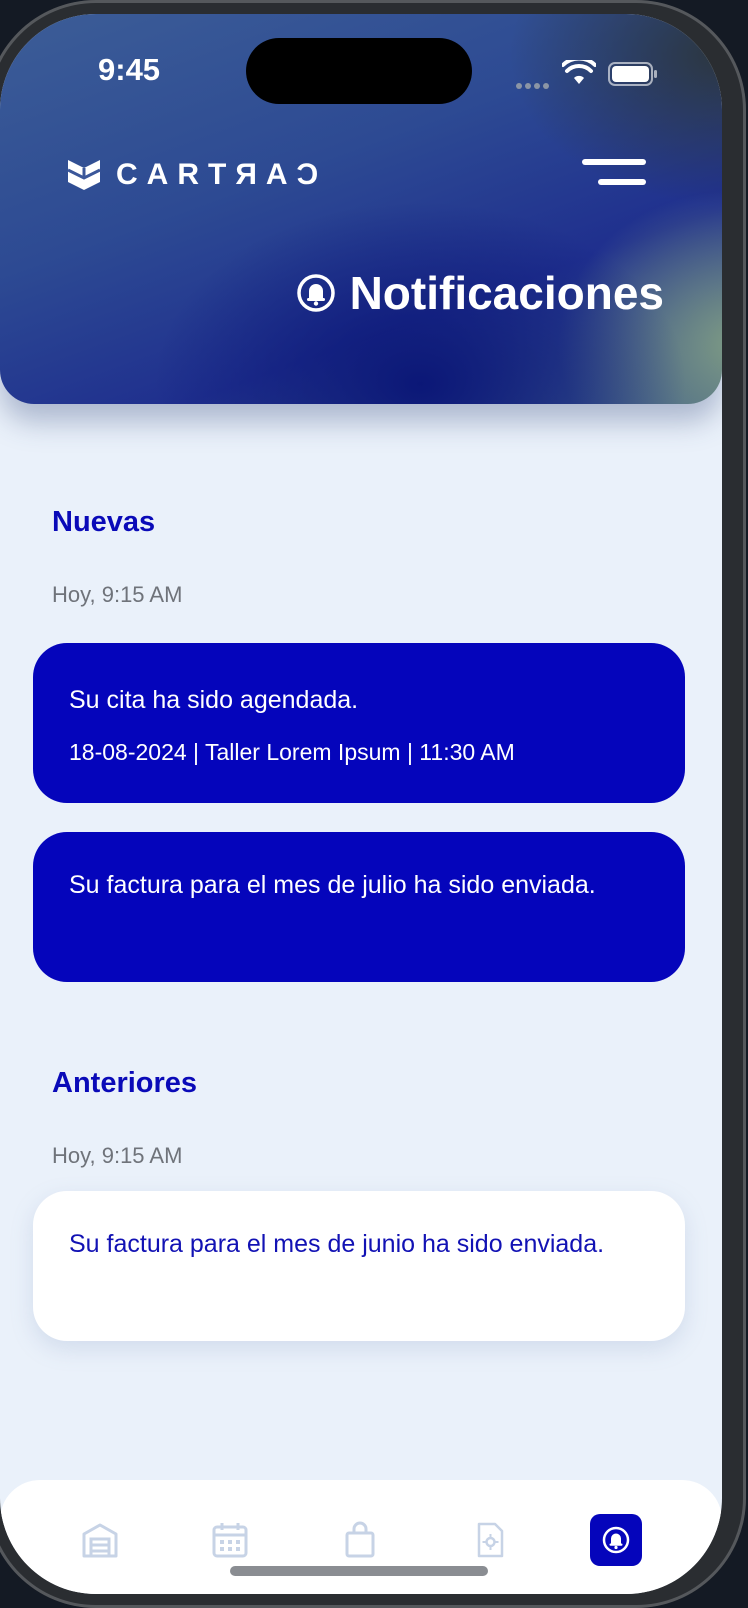 The image size is (748, 1608). Describe the element at coordinates (506, 293) in the screenshot. I see `page-title-text: Notificaciones` at that location.